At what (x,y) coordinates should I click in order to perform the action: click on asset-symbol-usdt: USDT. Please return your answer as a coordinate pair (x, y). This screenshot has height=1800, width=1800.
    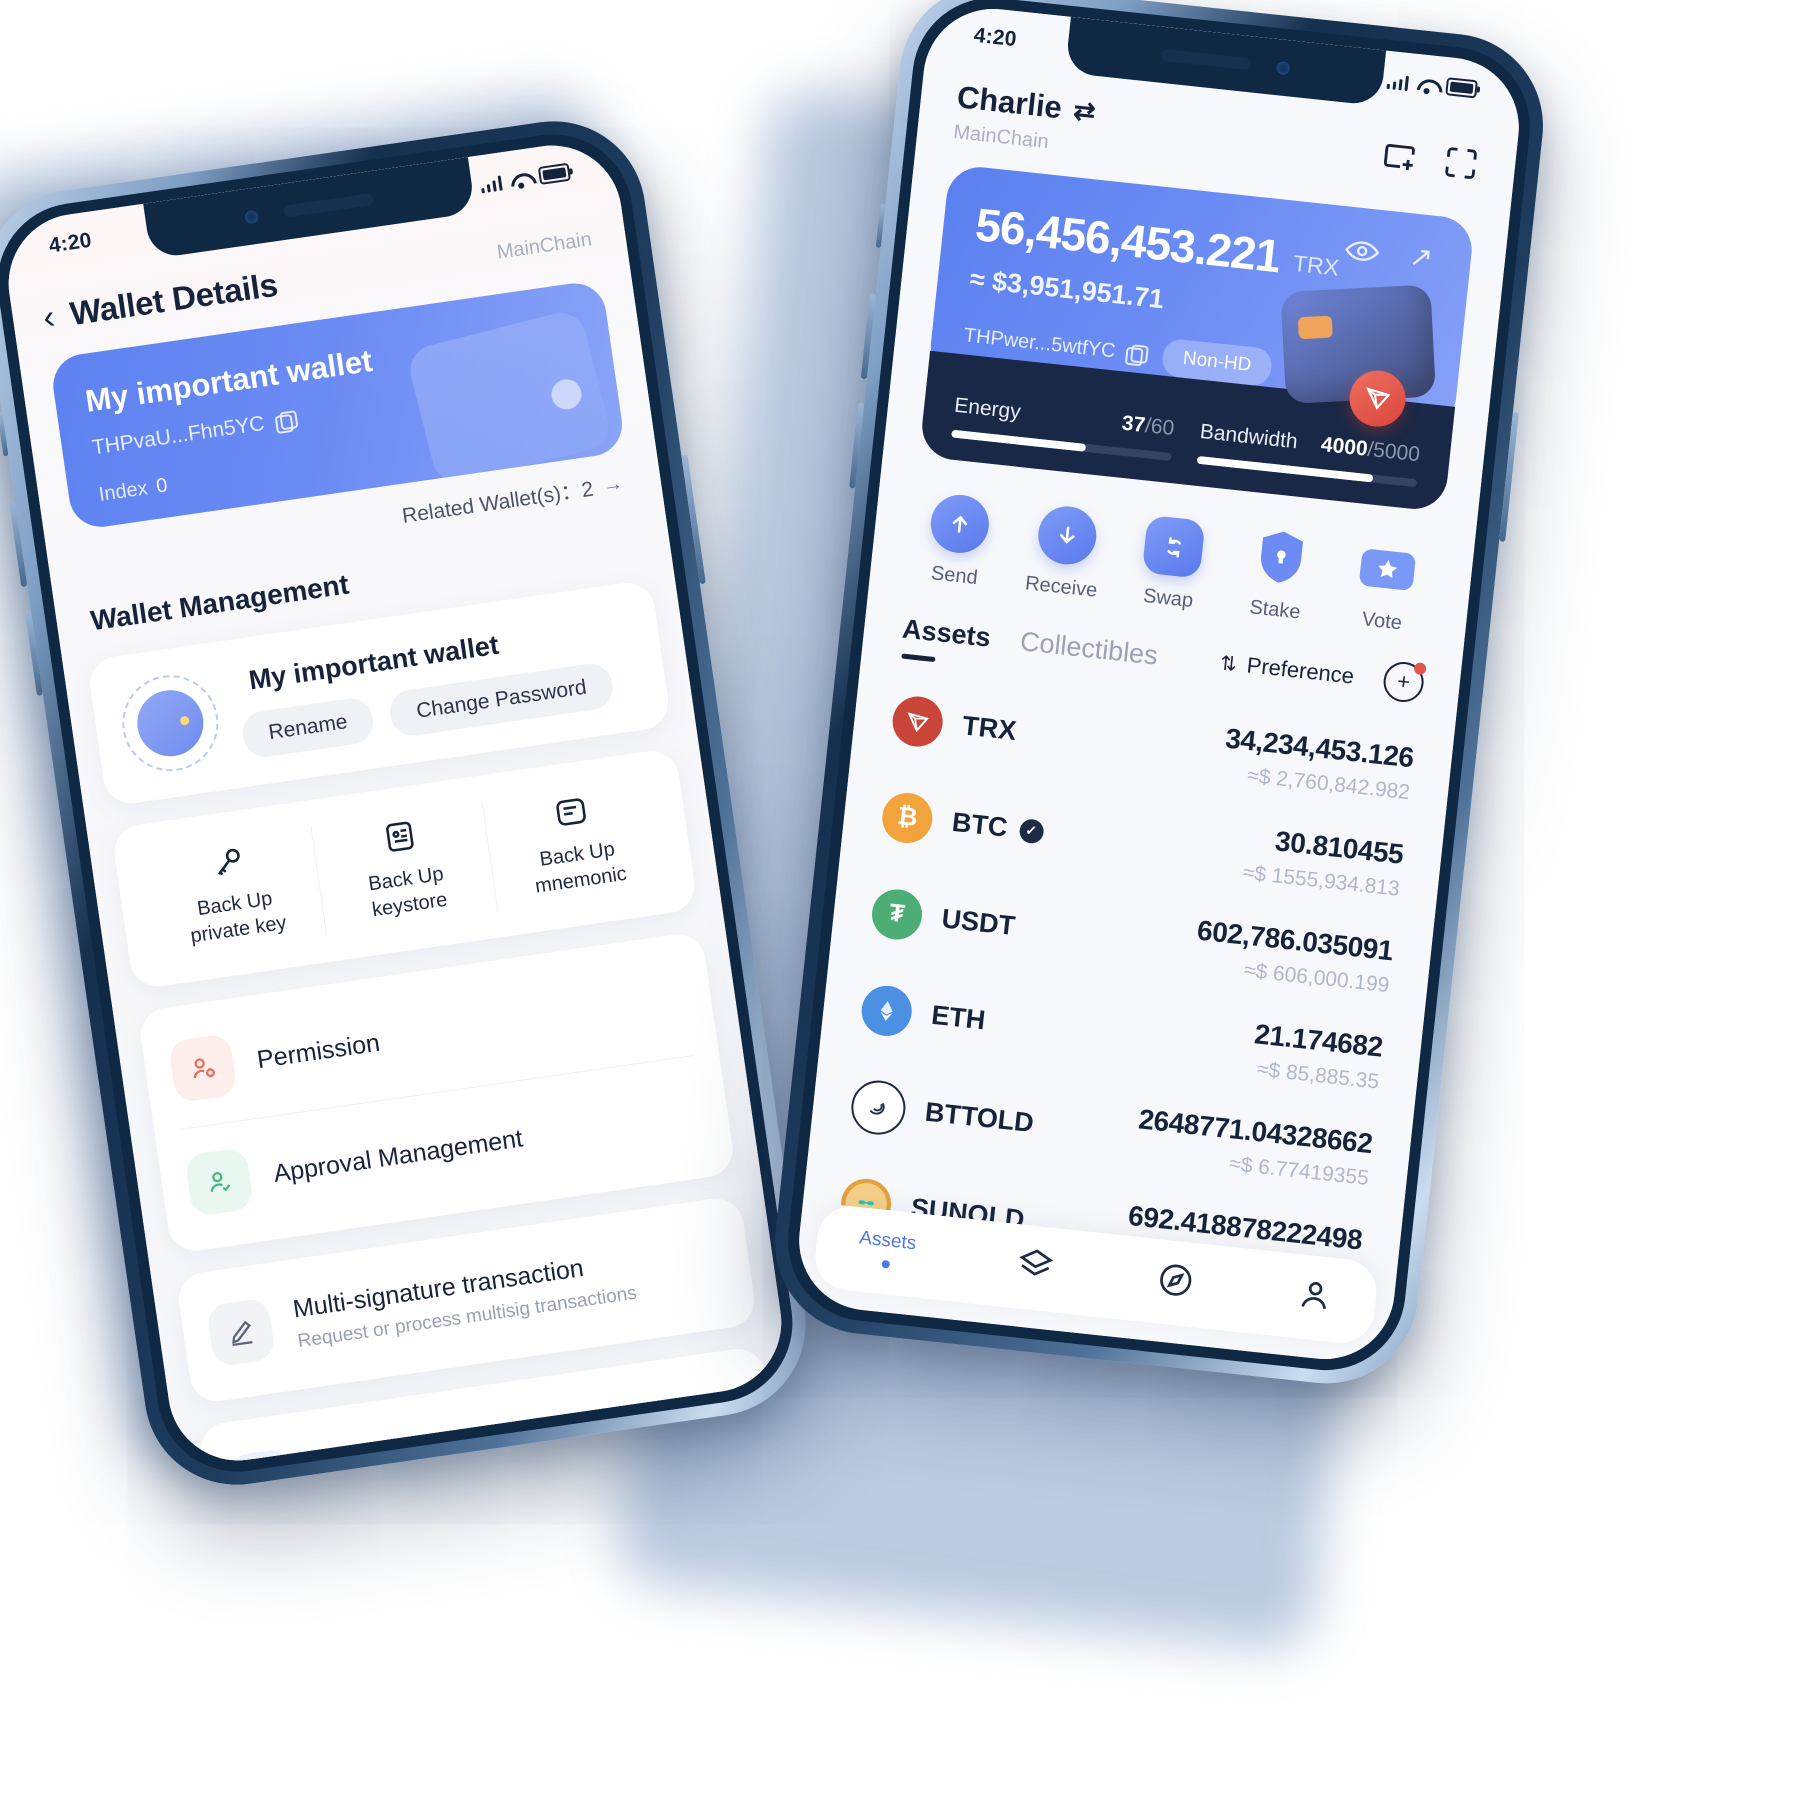
    Looking at the image, I should click on (978, 922).